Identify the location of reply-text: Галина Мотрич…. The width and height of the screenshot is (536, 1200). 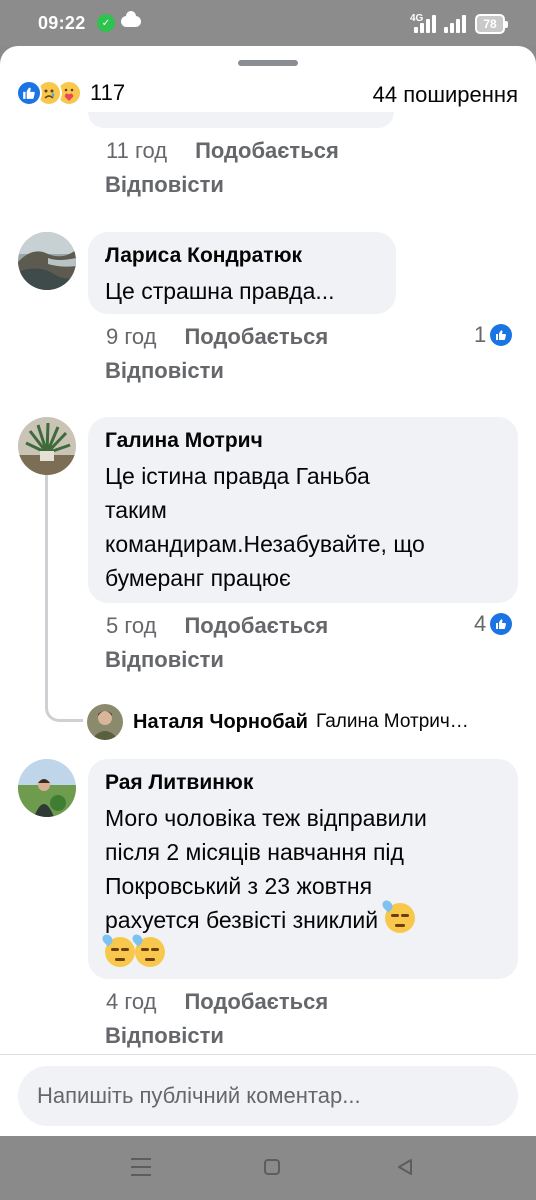
(392, 721).